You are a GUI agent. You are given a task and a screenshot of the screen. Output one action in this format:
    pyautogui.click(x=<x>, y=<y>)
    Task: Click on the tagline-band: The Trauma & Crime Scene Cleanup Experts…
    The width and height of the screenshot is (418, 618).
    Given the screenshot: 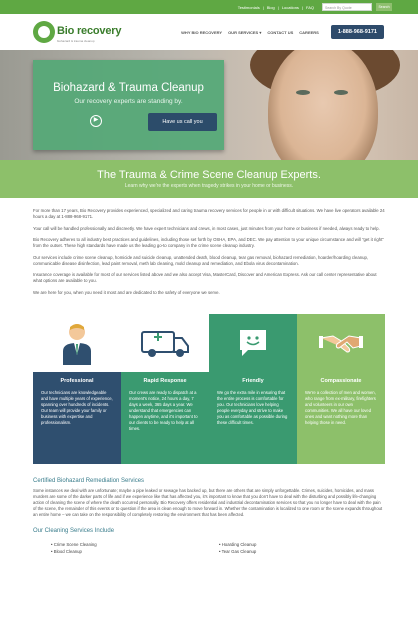 What is the action you would take?
    pyautogui.click(x=209, y=179)
    